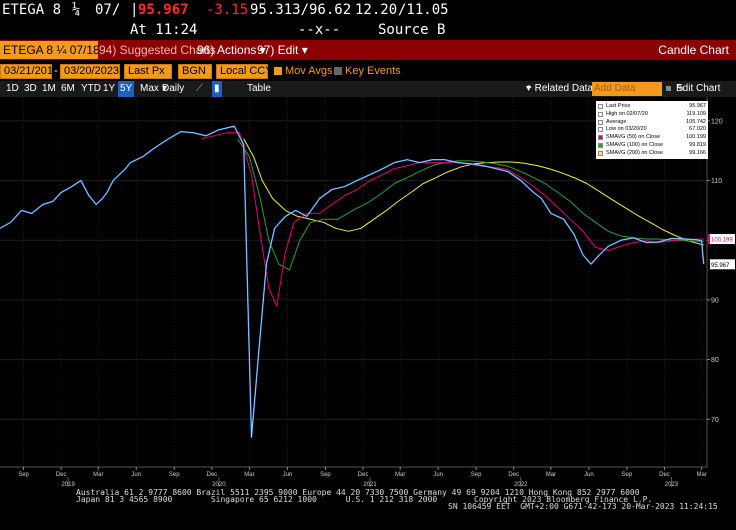 The width and height of the screenshot is (736, 530). I want to click on mov-avgs-checkbox, so click(278, 71).